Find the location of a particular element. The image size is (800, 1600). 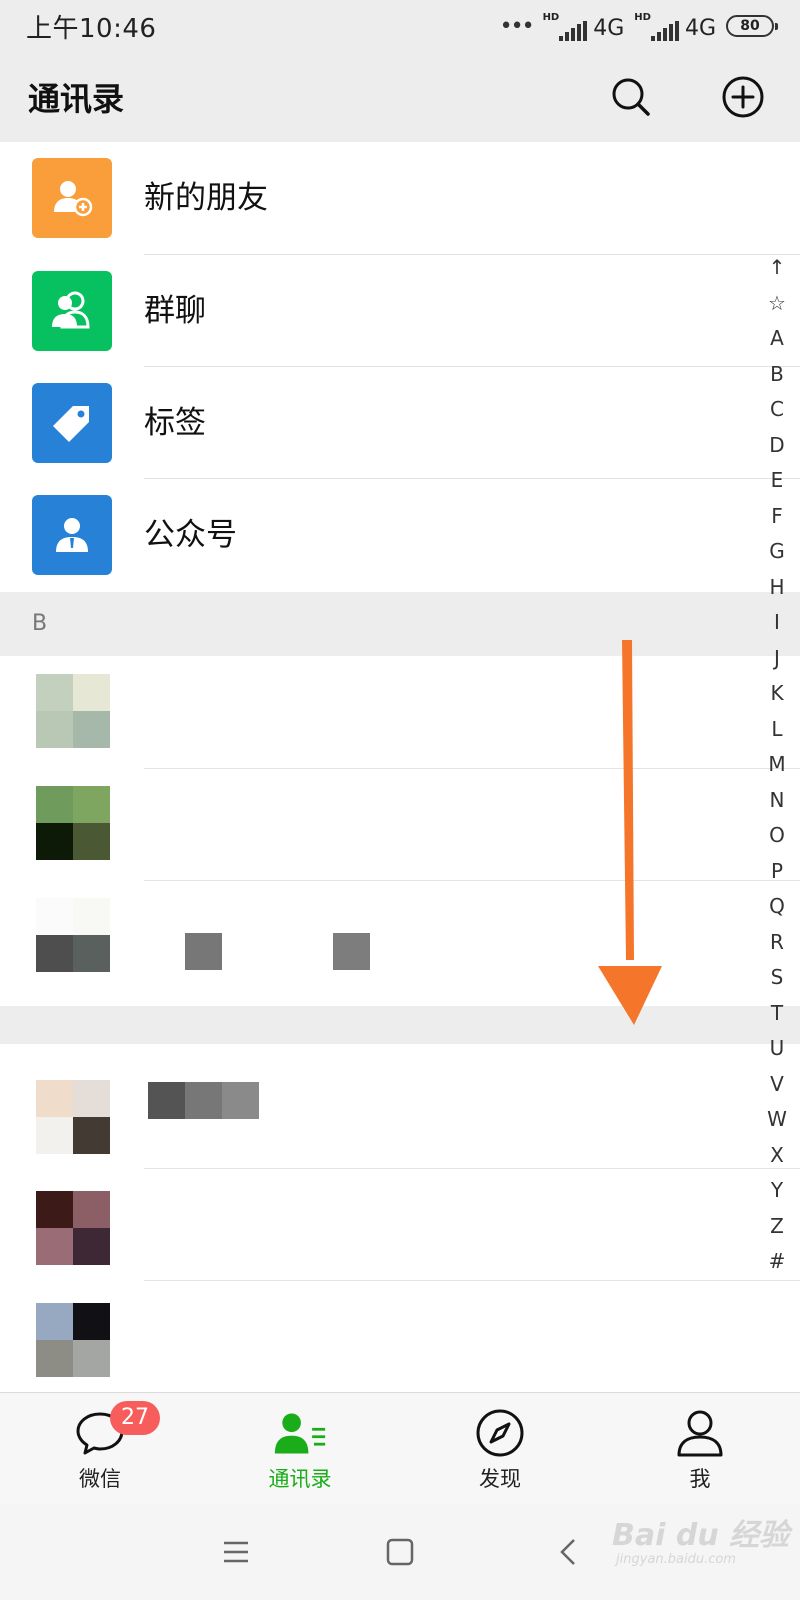

index-letter: S is located at coordinates (777, 978).